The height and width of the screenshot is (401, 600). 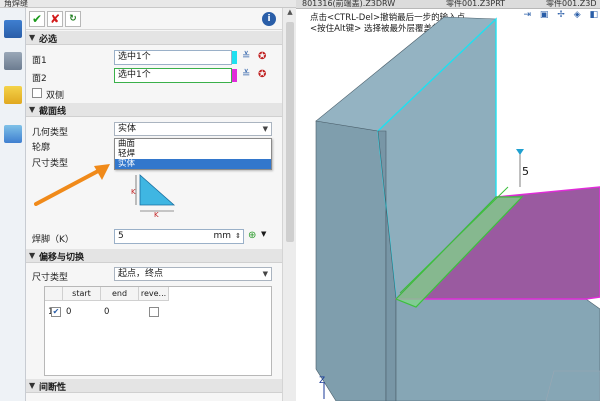 What do you see at coordinates (141, 274) in the screenshot?
I see `offset-dim-type-value: 起点，终点` at bounding box center [141, 274].